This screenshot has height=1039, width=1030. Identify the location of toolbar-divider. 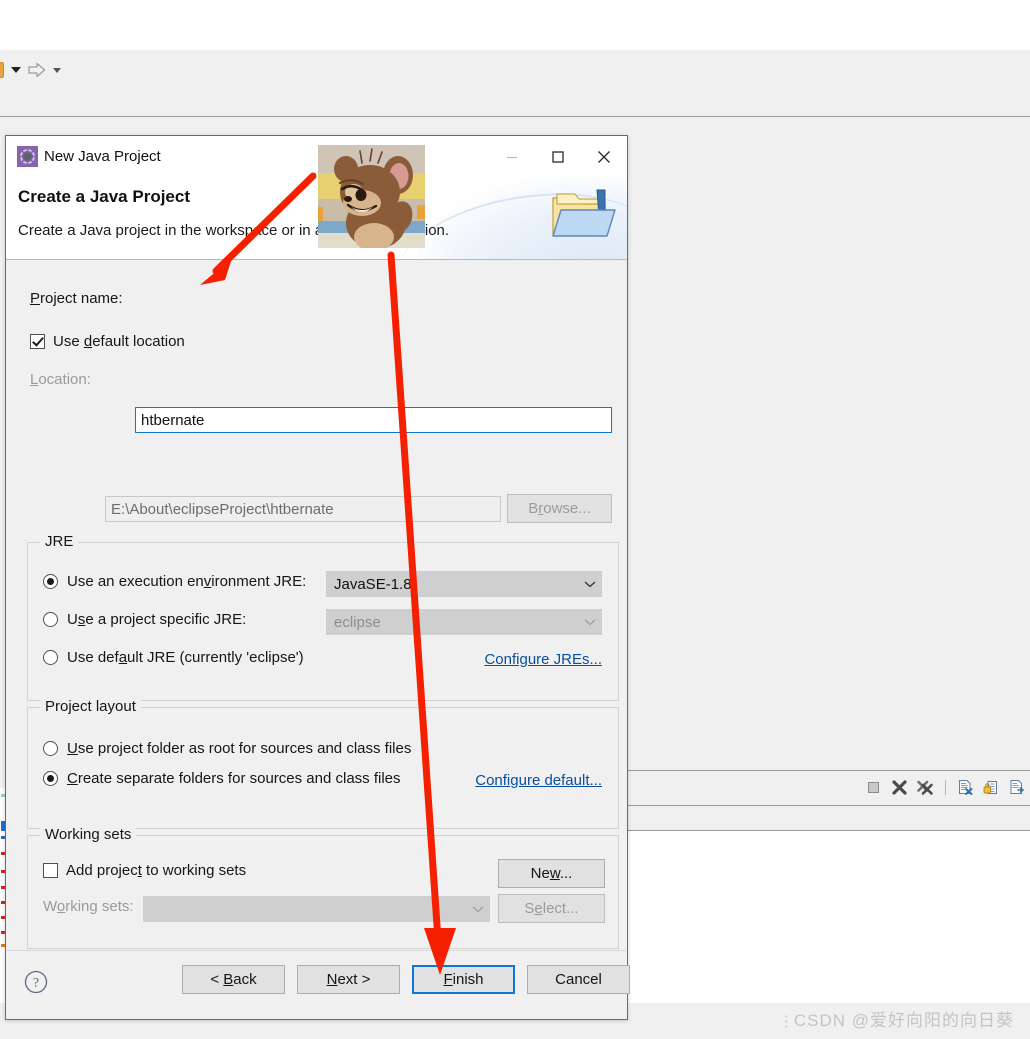
(945, 787).